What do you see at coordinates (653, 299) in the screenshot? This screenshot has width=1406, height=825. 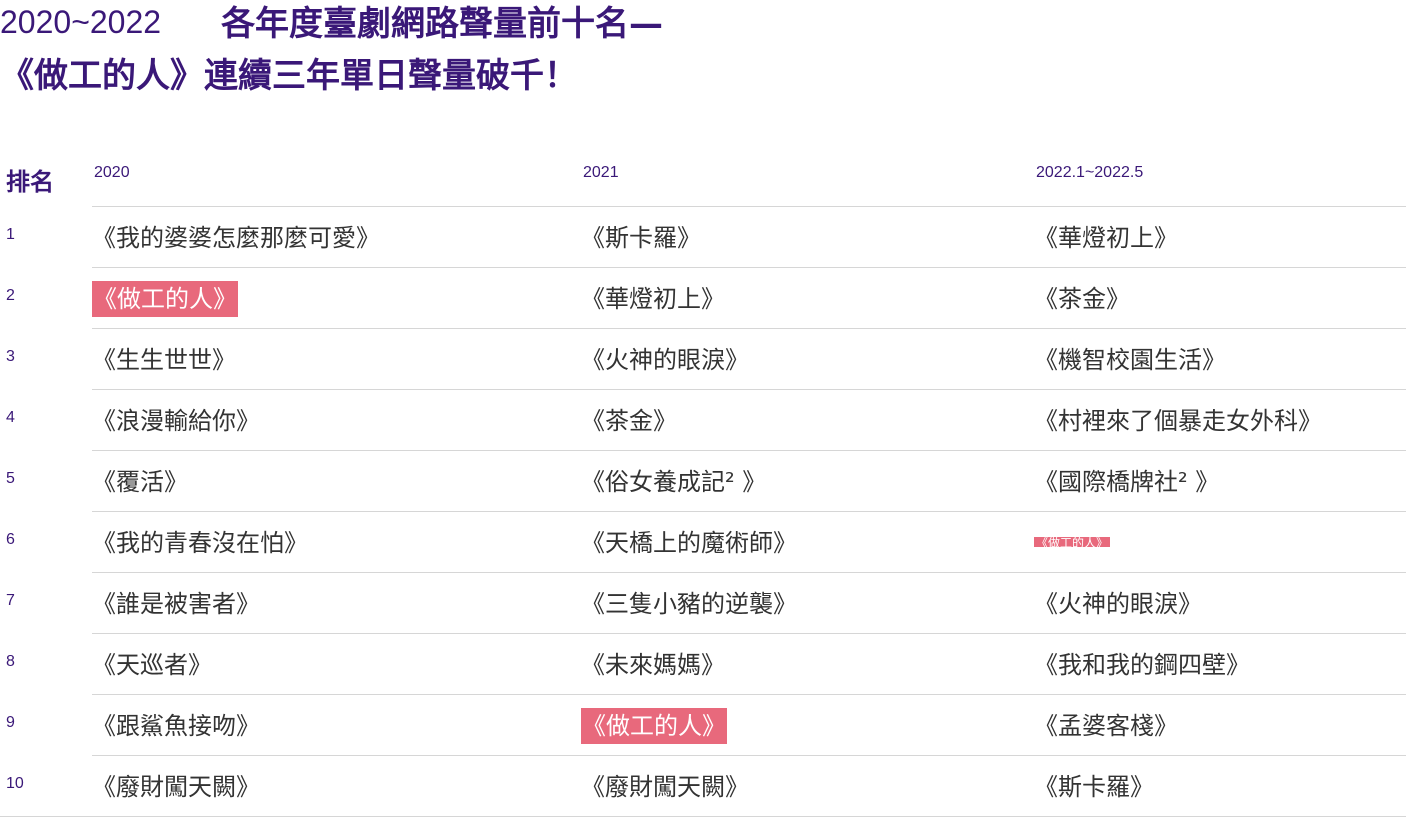 I see `drama-title-2021: 《華燈初上》` at bounding box center [653, 299].